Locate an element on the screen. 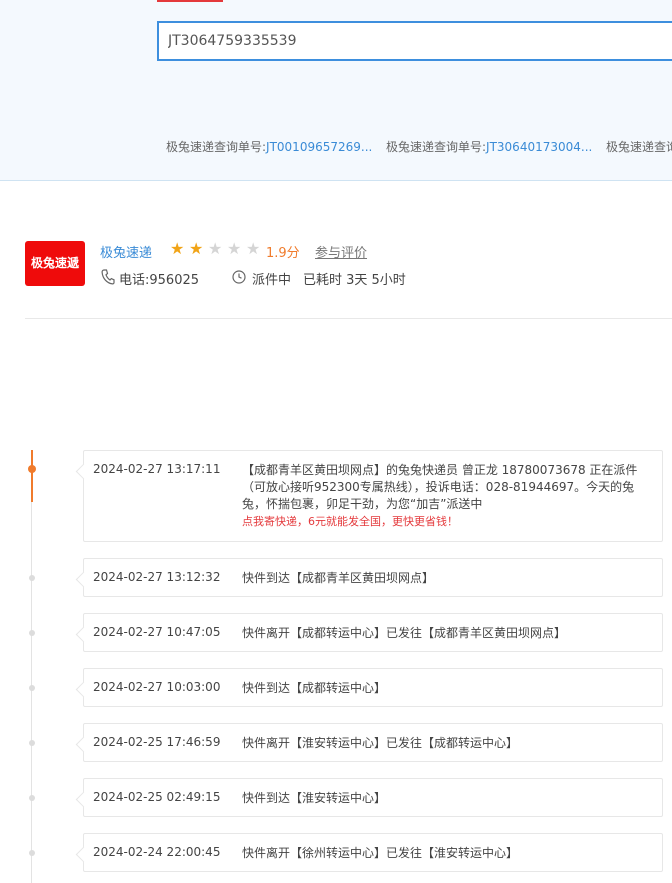  event-description: 快件到达【成都青羊区黄田坝网点】 is located at coordinates (338, 578).